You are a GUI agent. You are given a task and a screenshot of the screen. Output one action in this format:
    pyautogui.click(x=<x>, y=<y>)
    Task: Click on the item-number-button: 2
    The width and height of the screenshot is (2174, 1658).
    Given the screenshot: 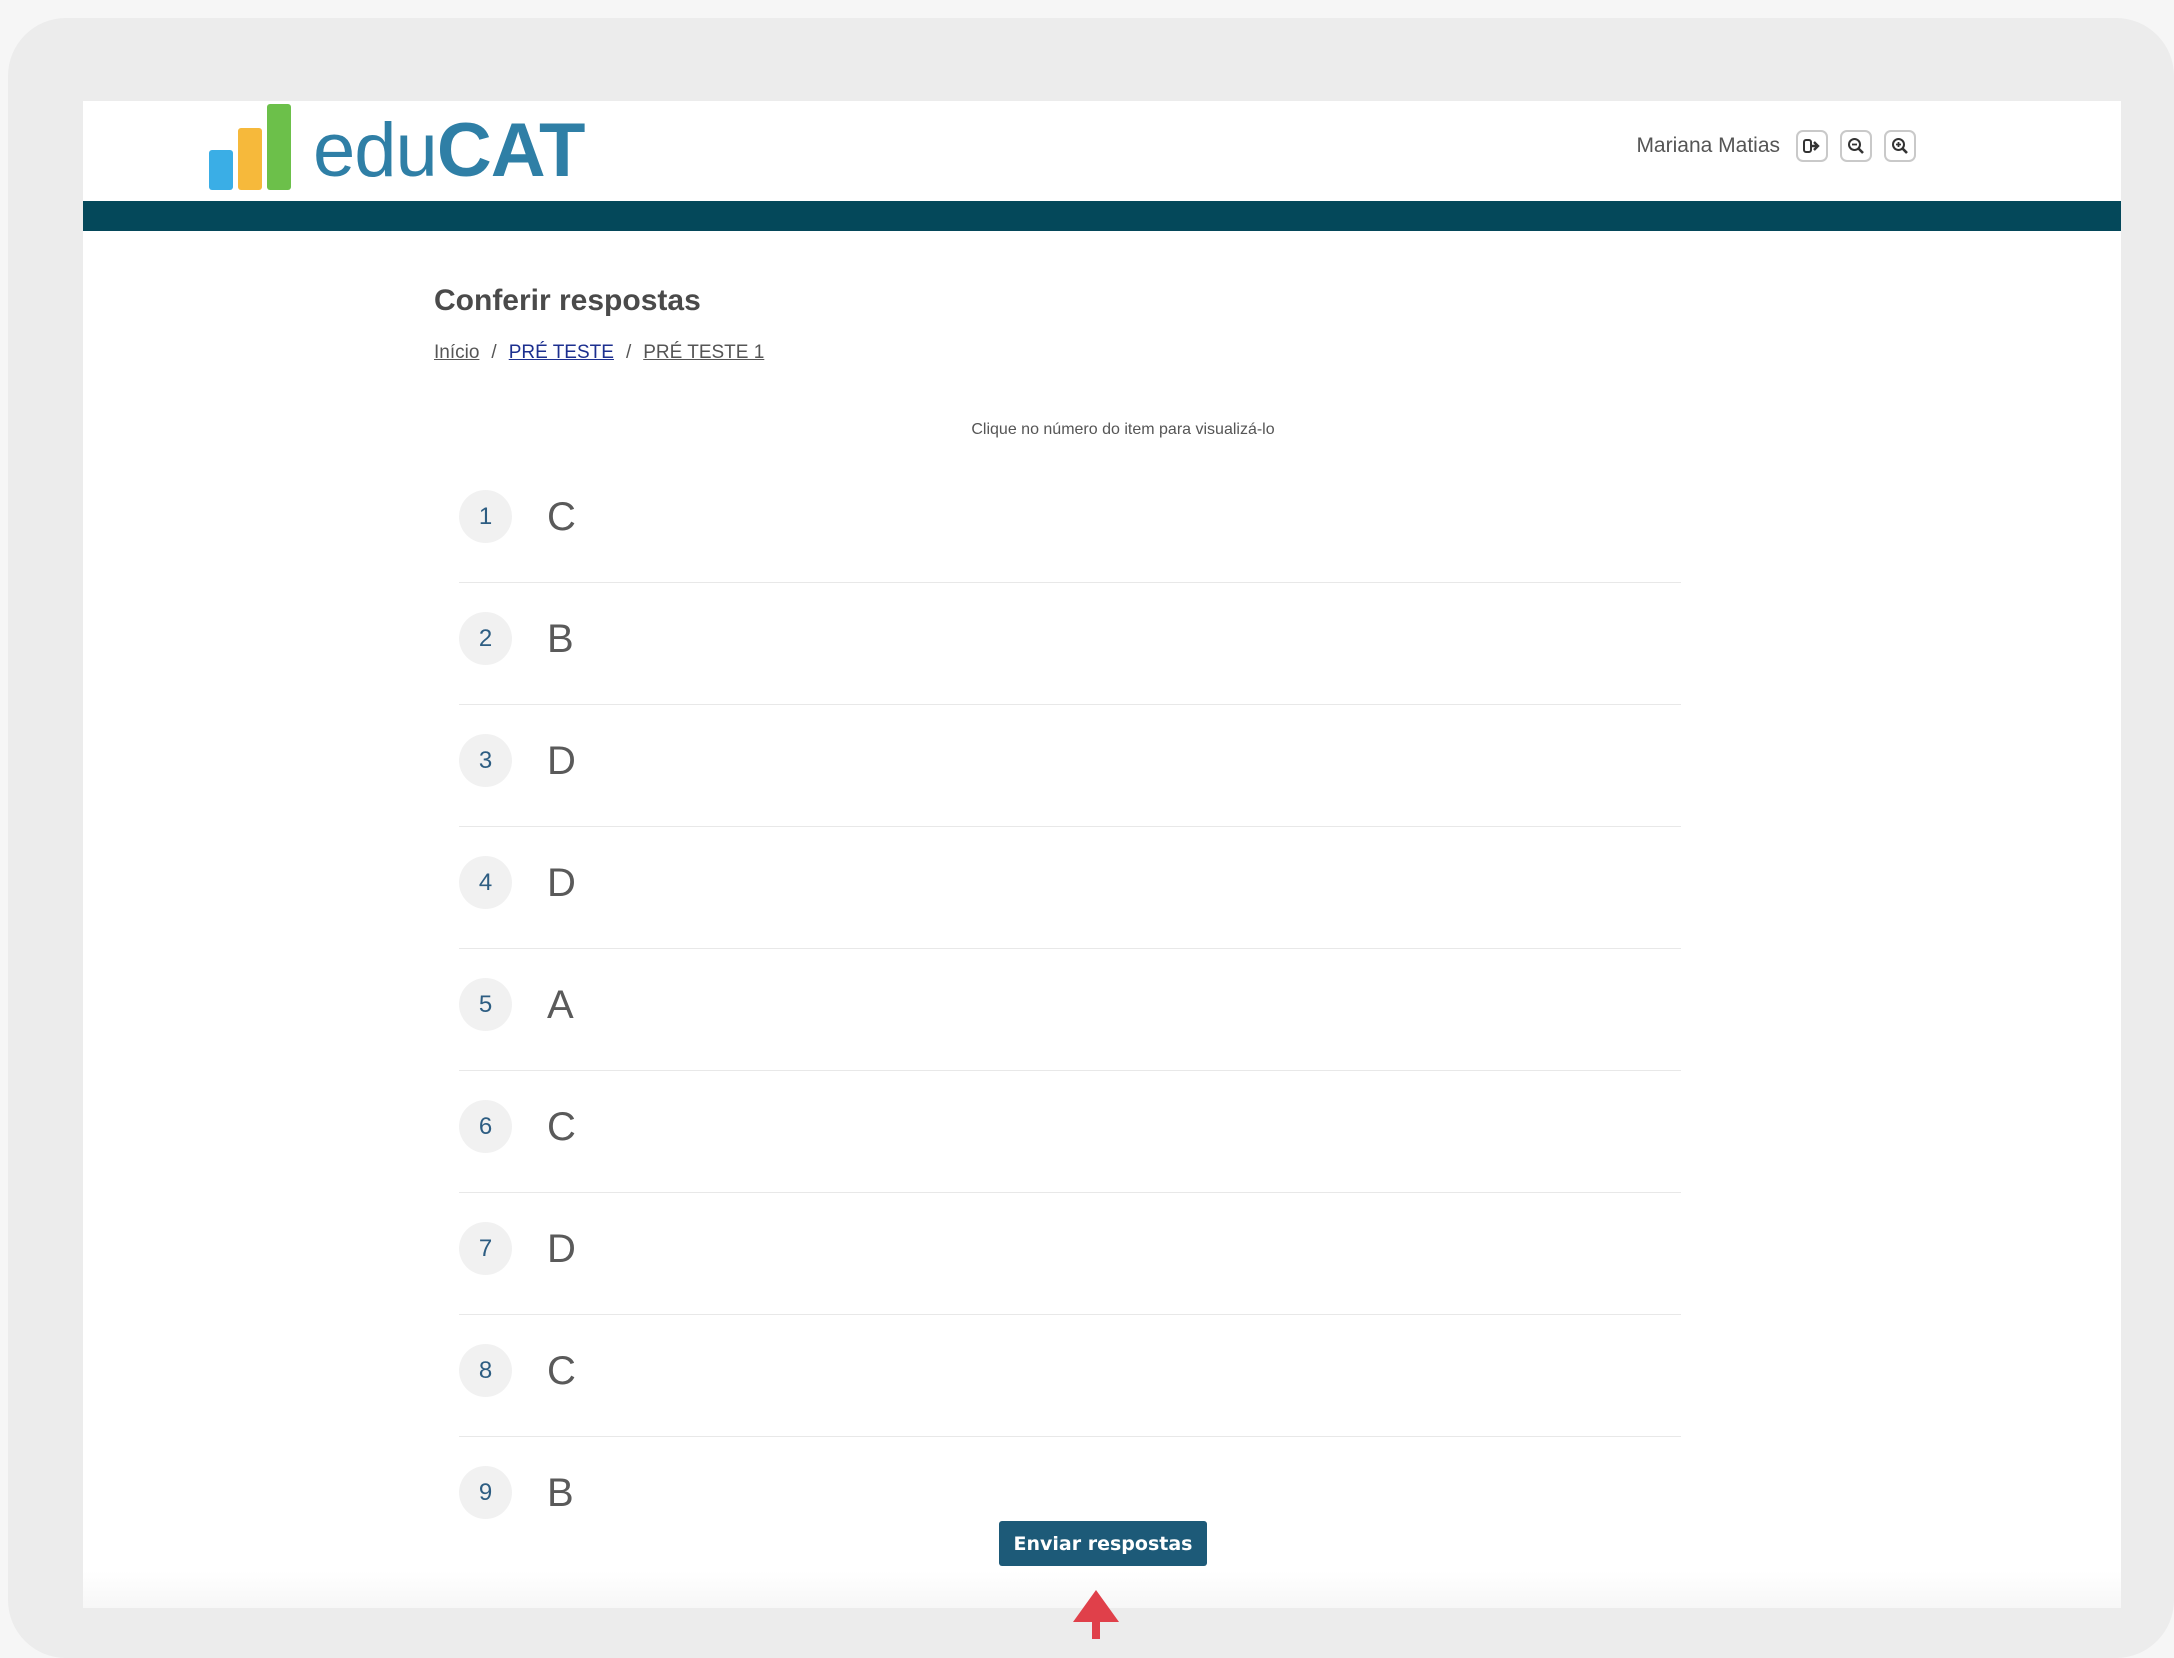 What is the action you would take?
    pyautogui.click(x=485, y=638)
    